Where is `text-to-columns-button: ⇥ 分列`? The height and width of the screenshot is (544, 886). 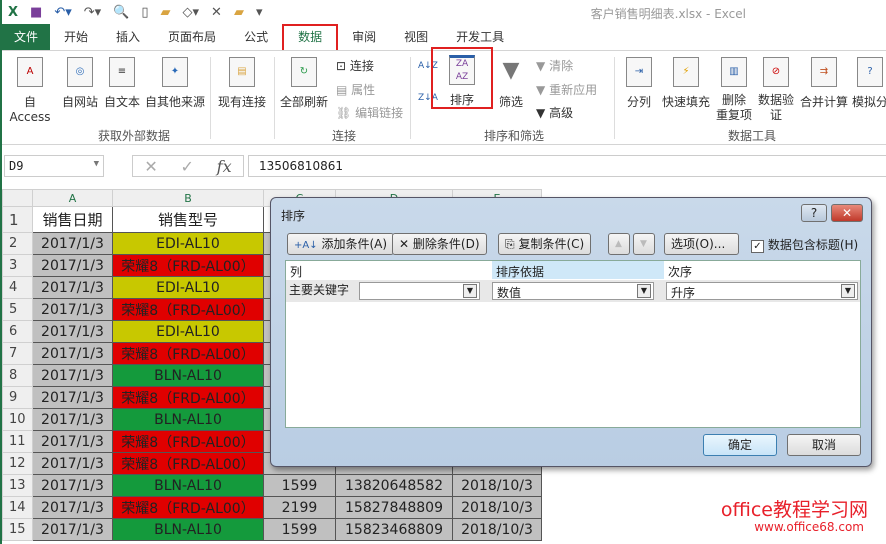
text-to-columns-button: ⇥ 分列 is located at coordinates (639, 83).